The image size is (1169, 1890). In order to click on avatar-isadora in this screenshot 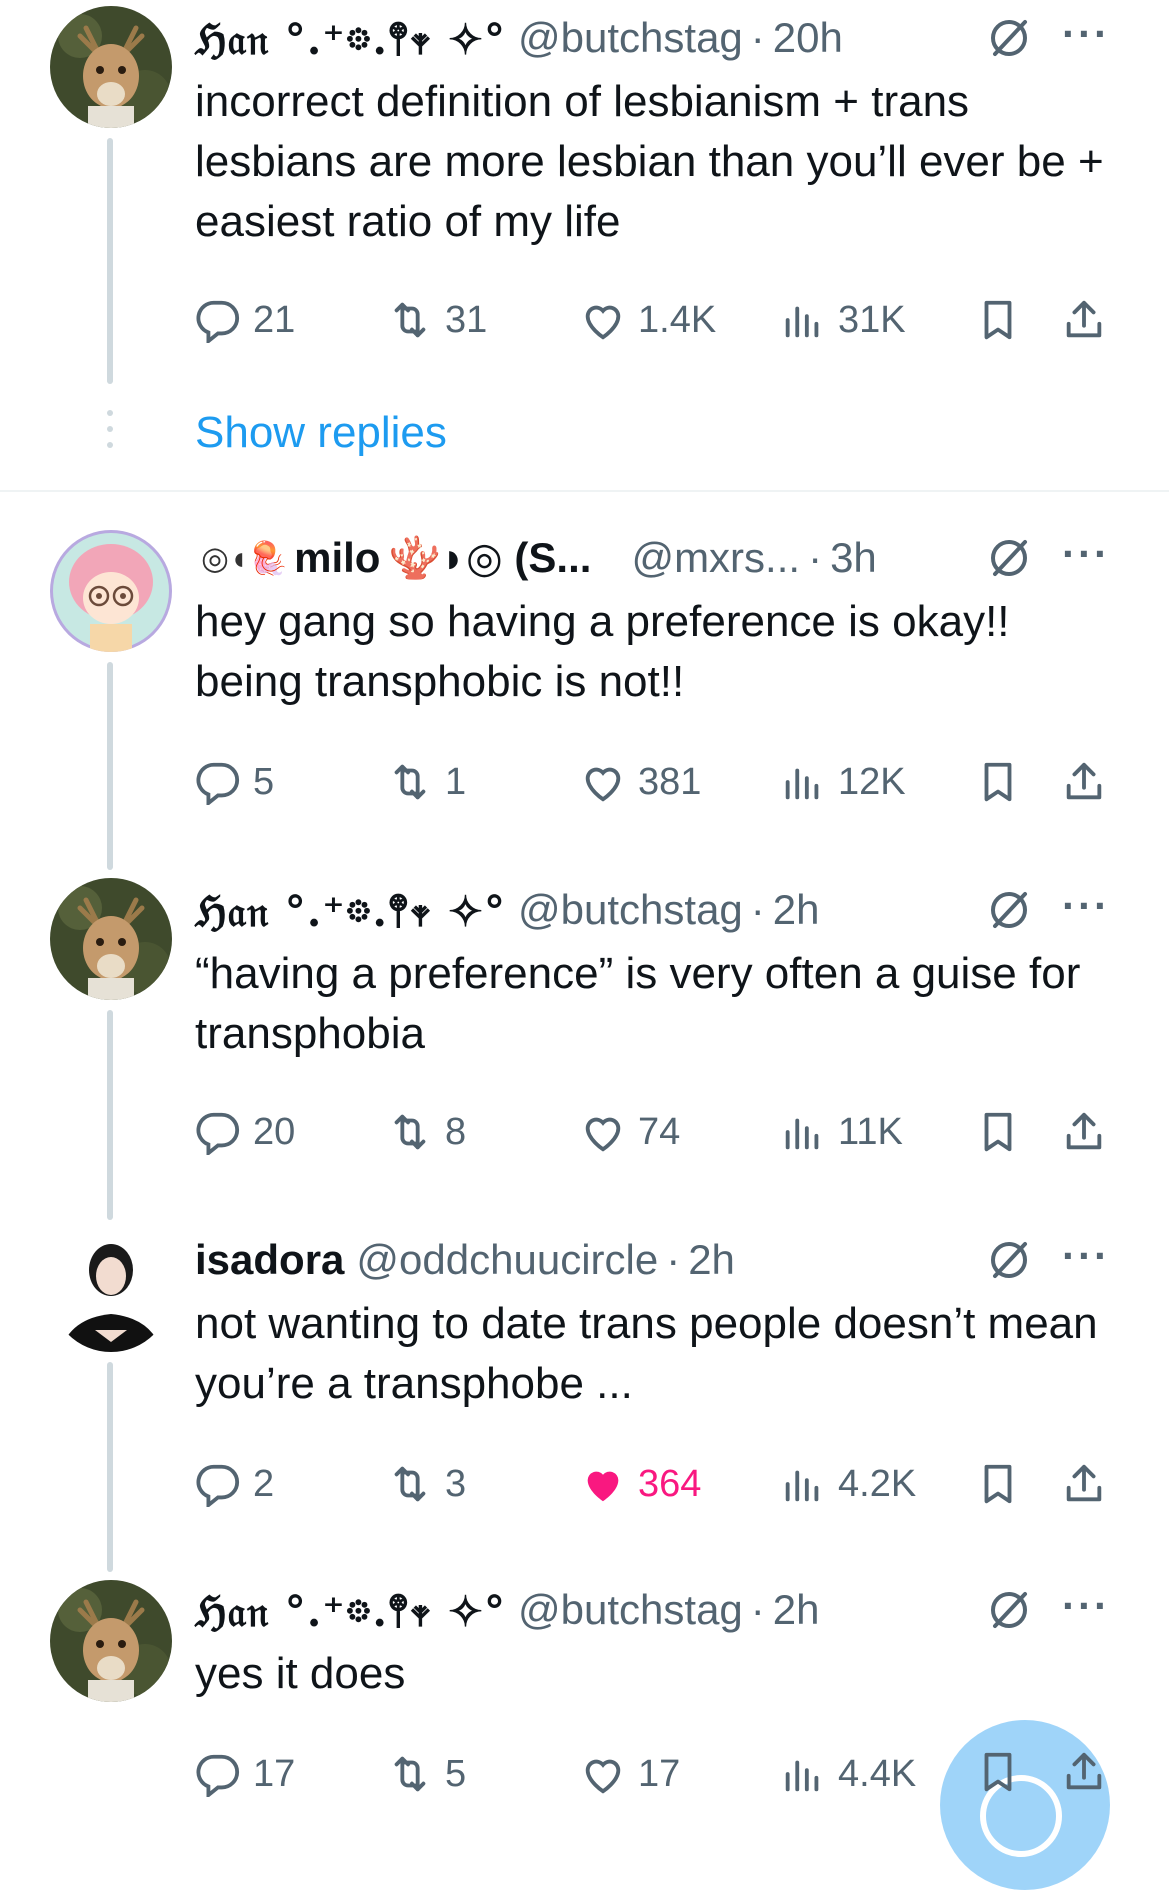, I will do `click(111, 1291)`.